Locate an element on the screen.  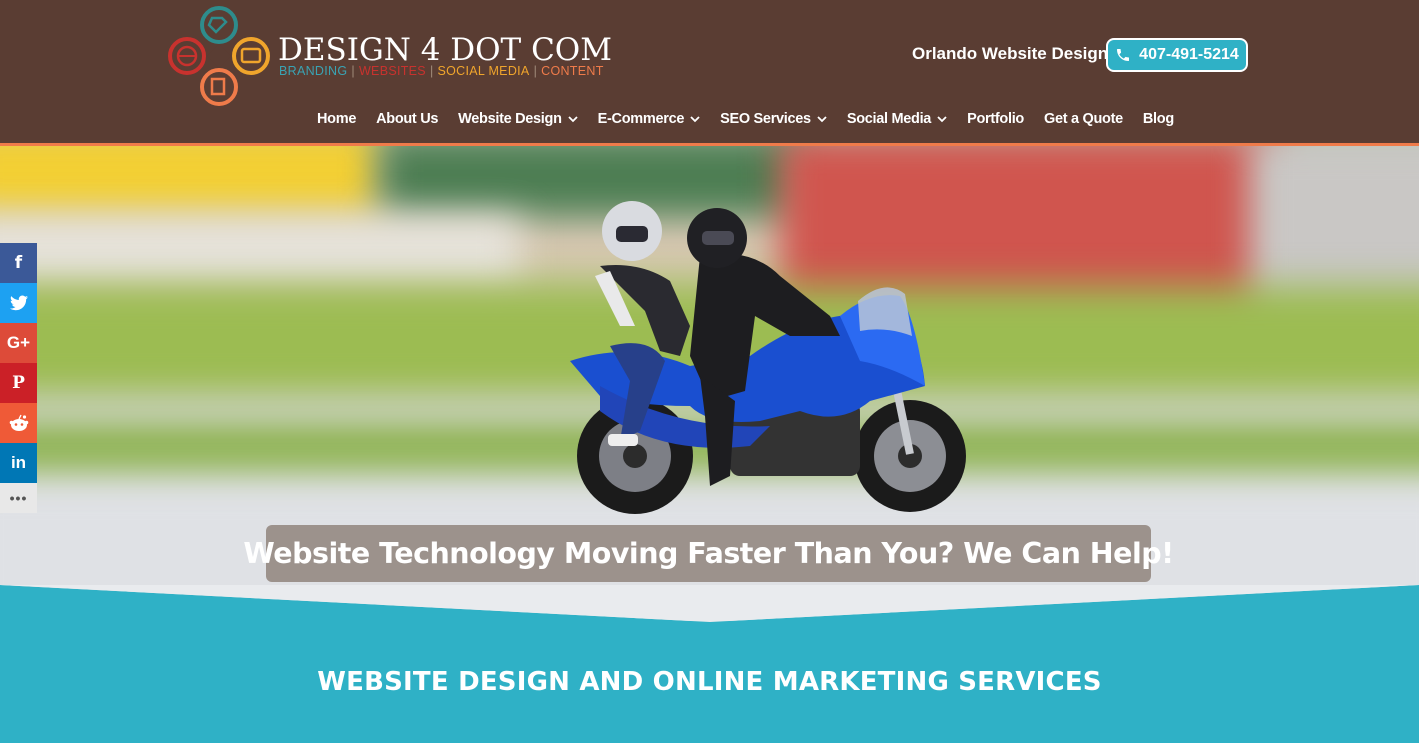
logo-tag-branding: BRANDING is located at coordinates (313, 71).